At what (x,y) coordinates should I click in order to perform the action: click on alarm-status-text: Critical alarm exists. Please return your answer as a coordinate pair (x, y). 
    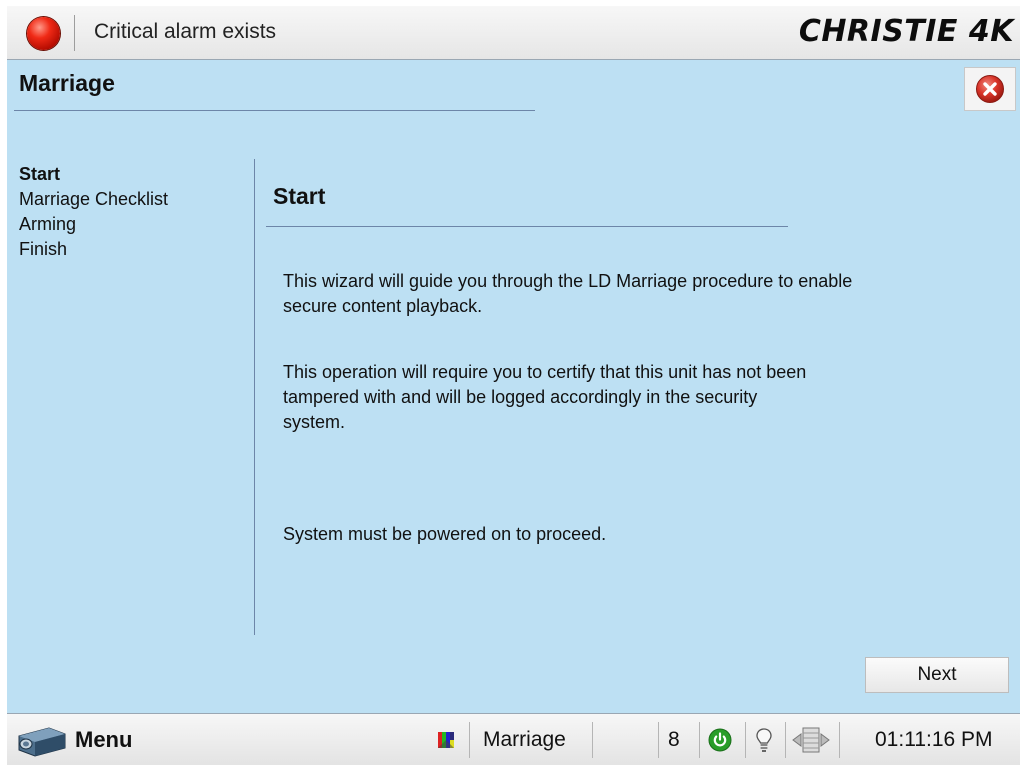
    Looking at the image, I should click on (185, 32).